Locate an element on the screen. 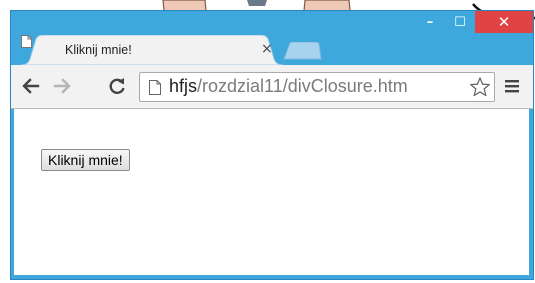 This screenshot has height=283, width=535. url-host: hfjs is located at coordinates (183, 86).